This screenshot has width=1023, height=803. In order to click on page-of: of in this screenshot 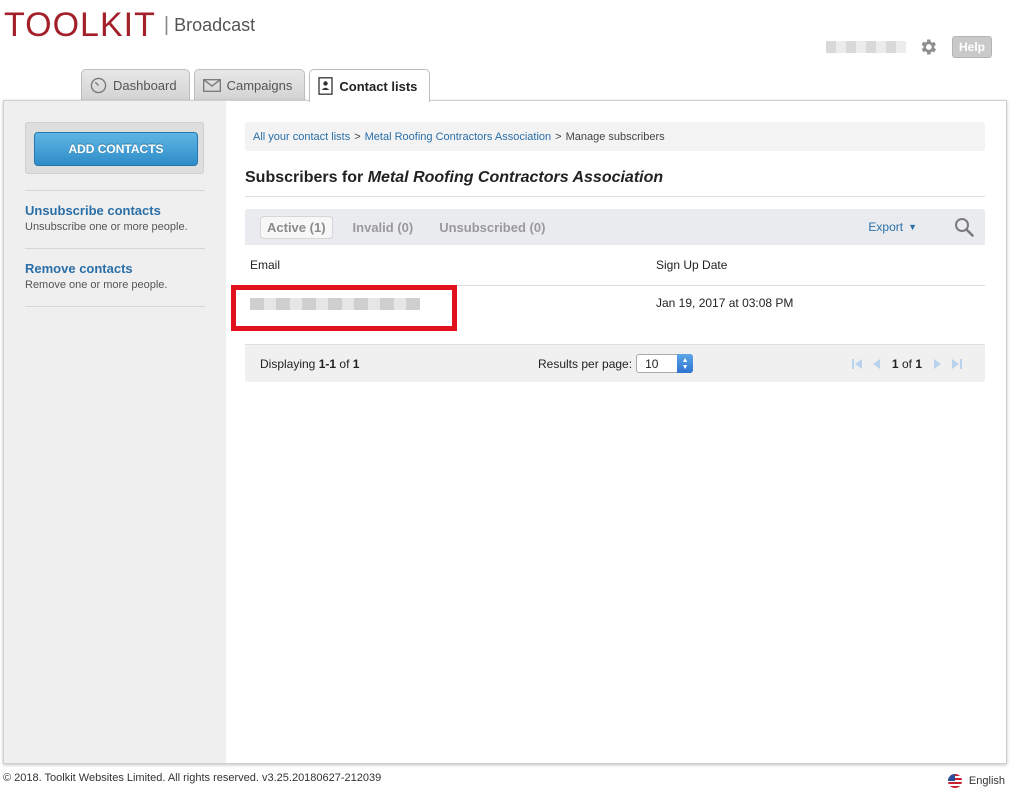, I will do `click(906, 363)`.